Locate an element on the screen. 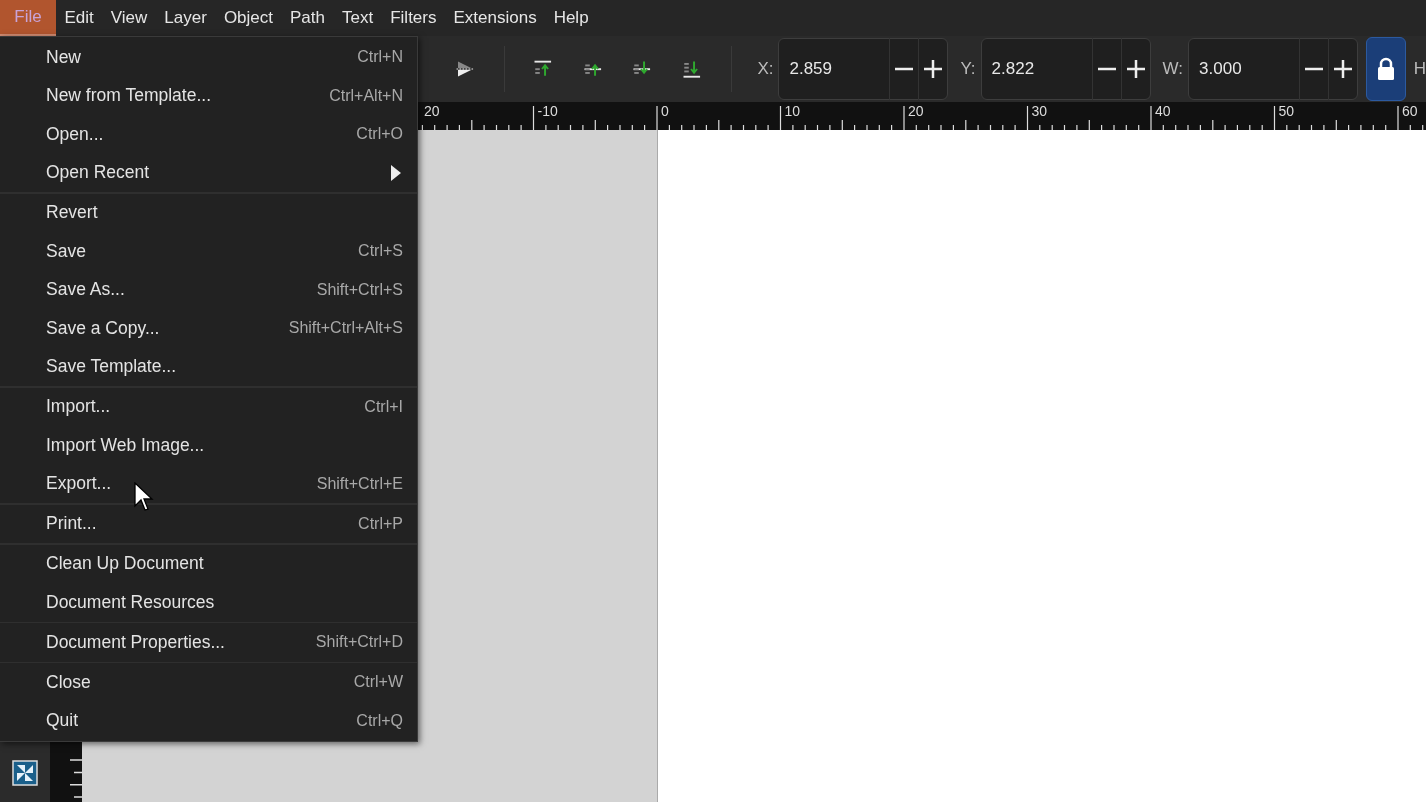 This screenshot has width=1426, height=802. shortcut-text: Ctrl+Alt+N is located at coordinates (366, 95).